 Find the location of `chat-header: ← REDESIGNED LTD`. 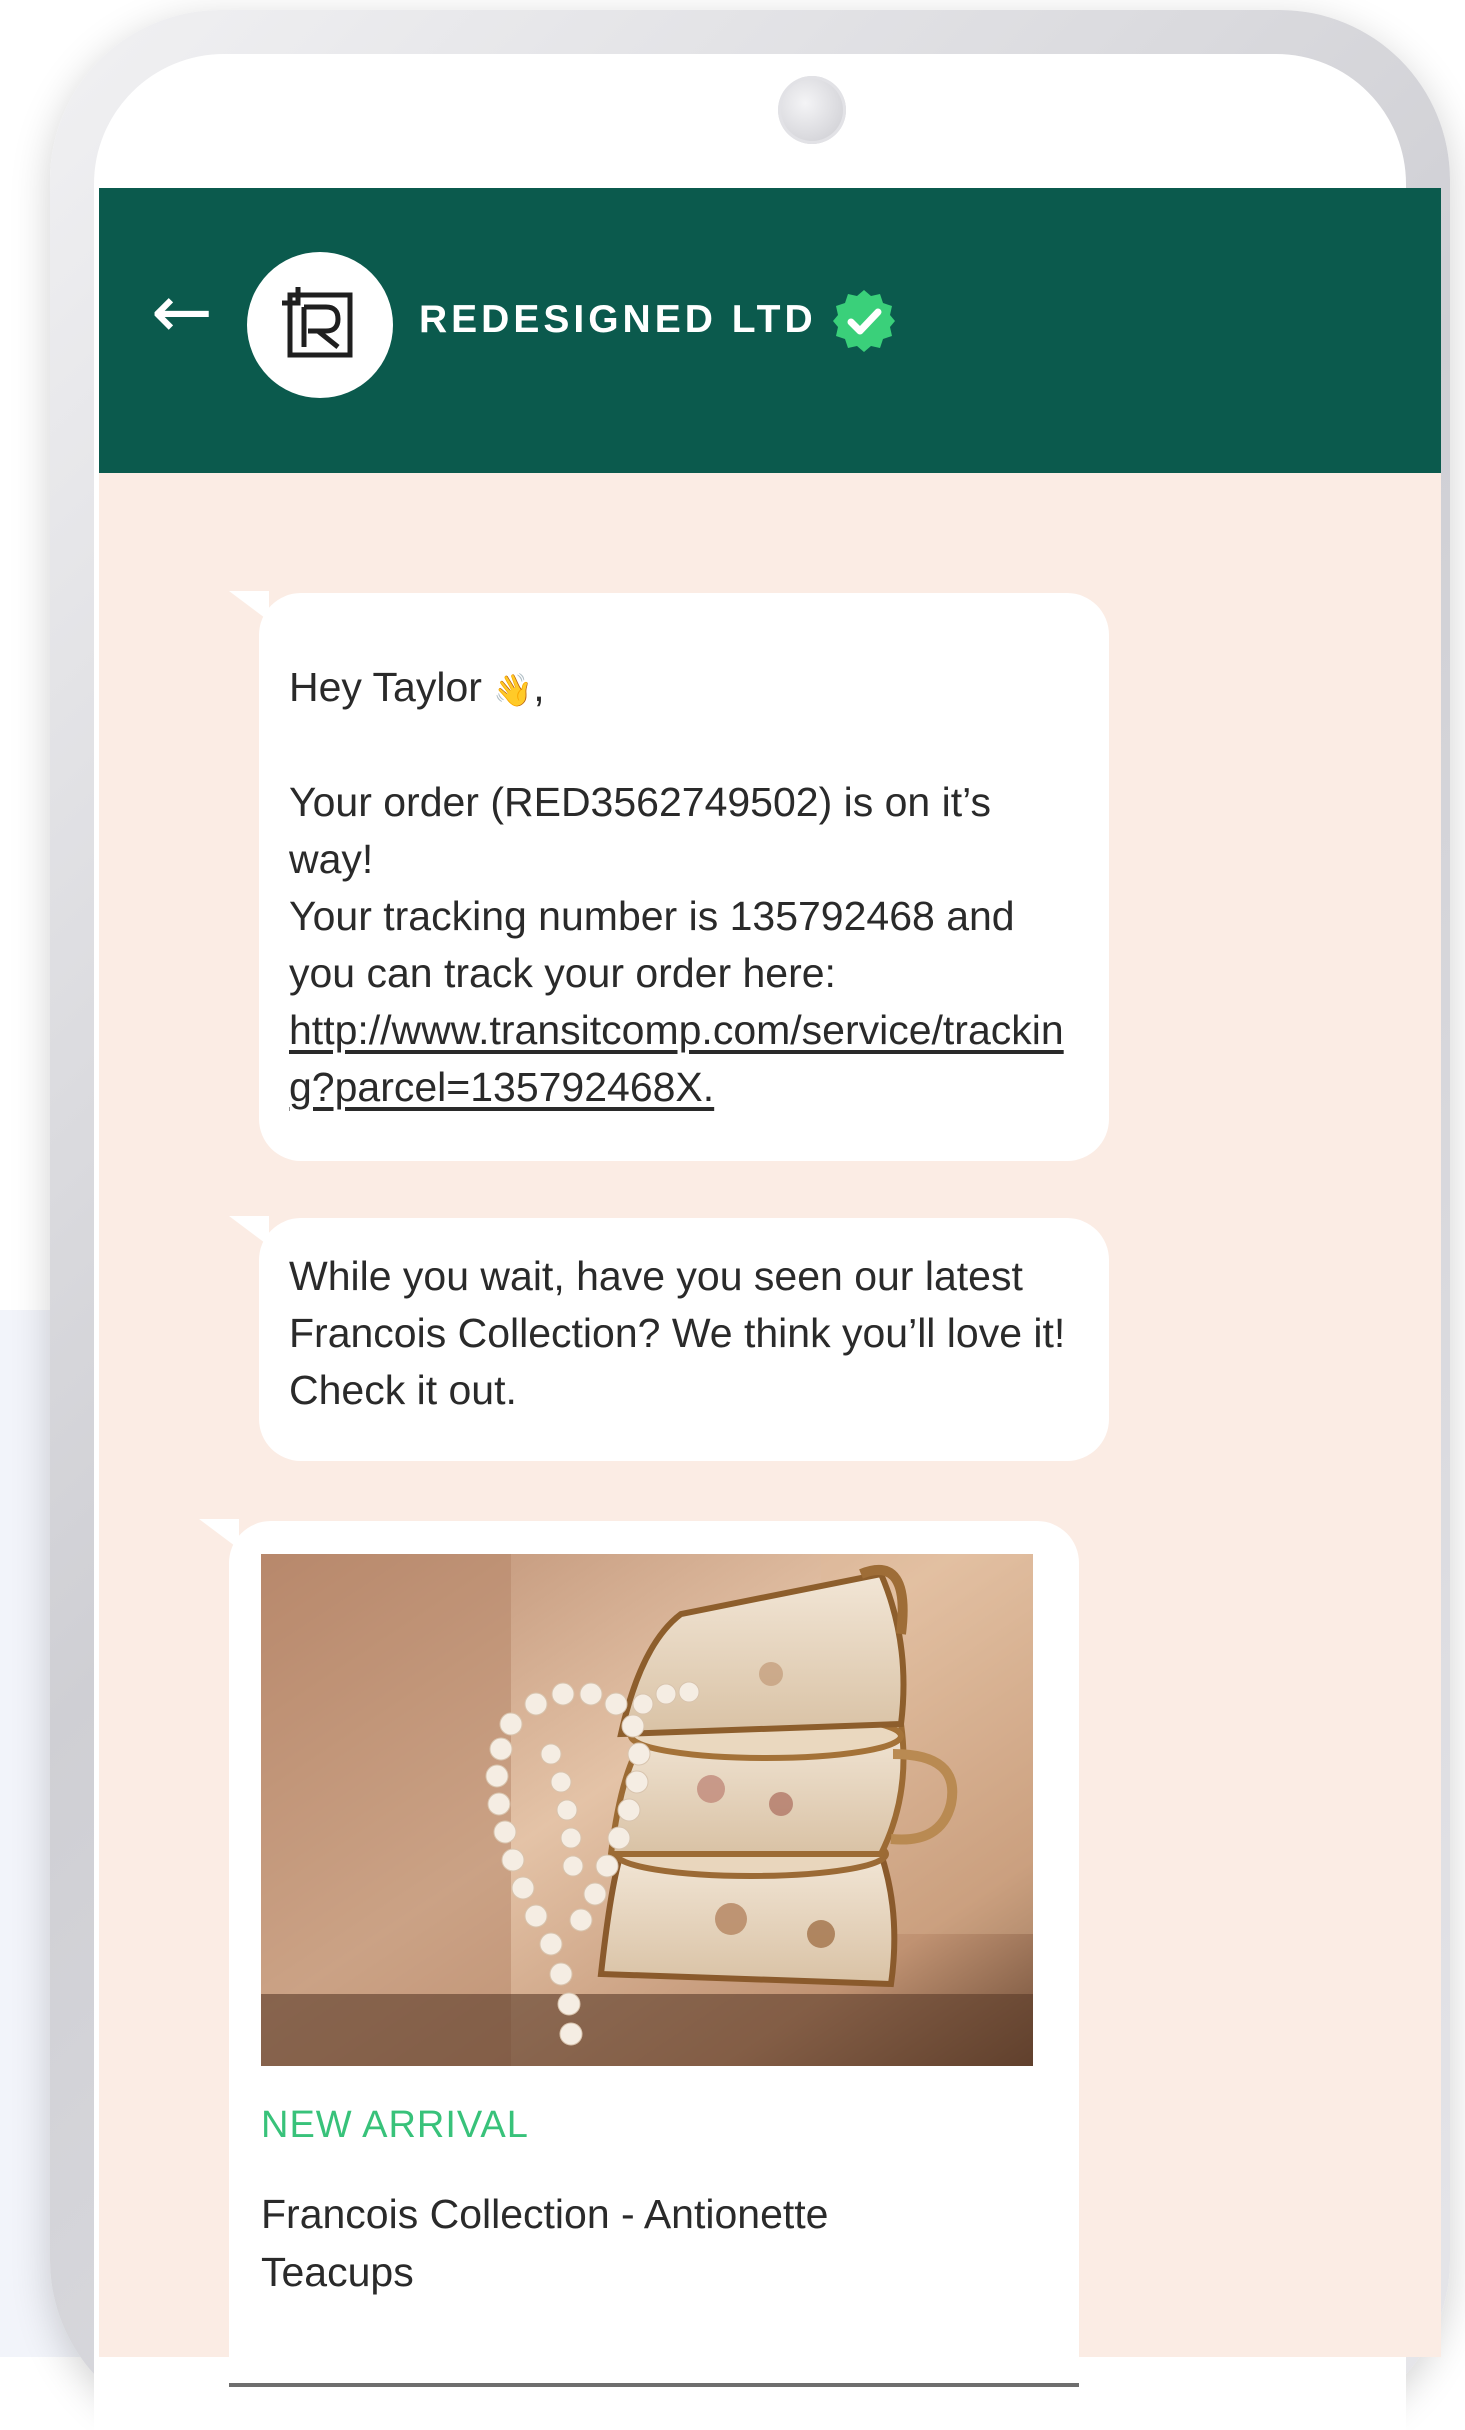

chat-header: ← REDESIGNED LTD is located at coordinates (770, 330).